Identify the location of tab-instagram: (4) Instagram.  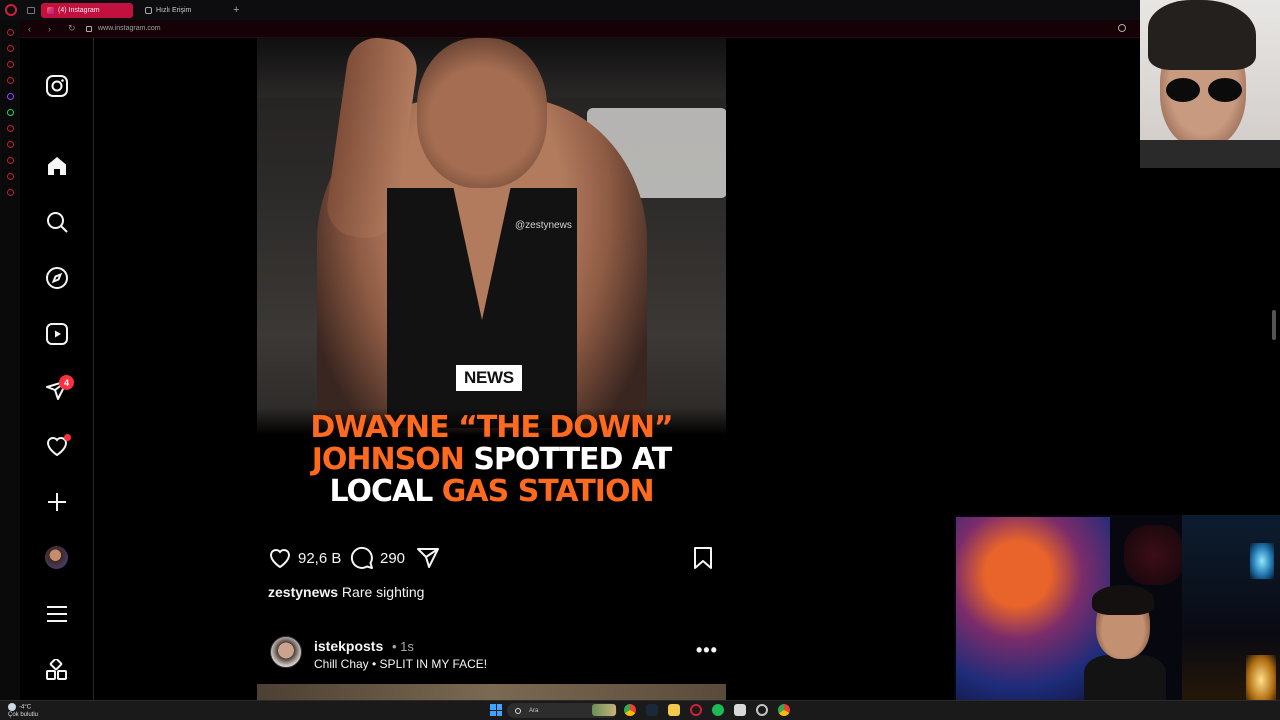
(87, 10).